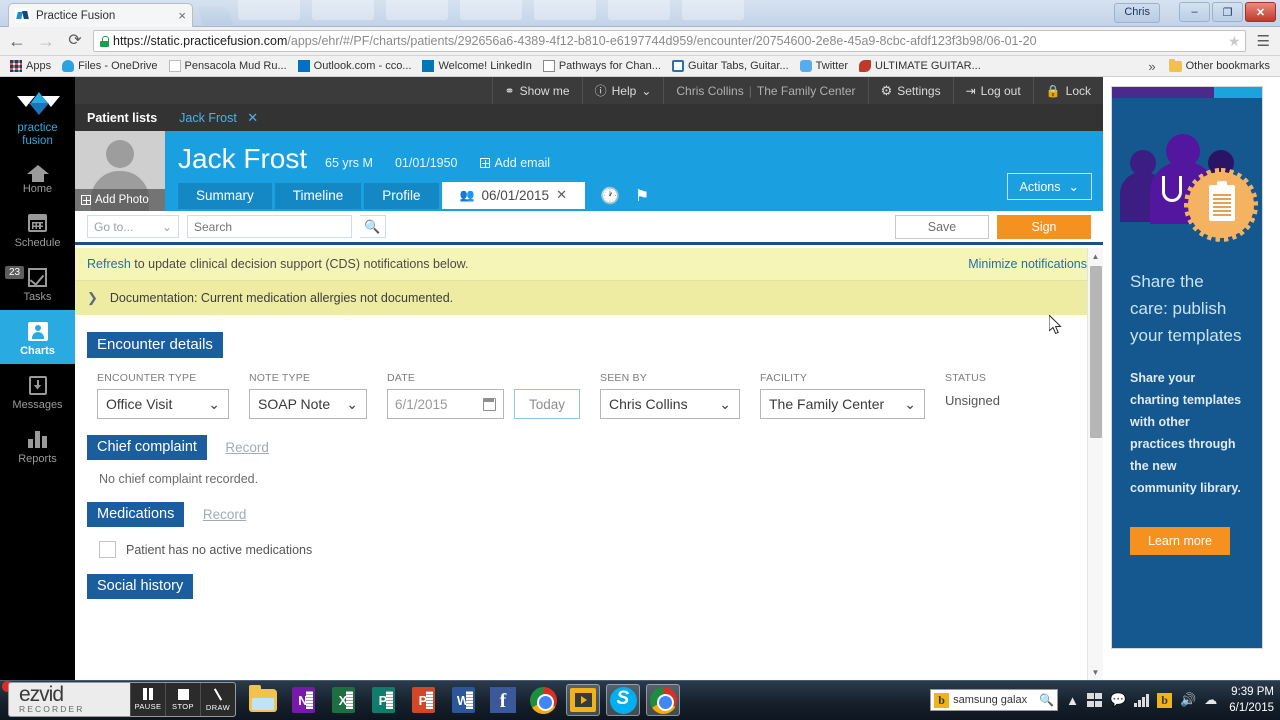  What do you see at coordinates (109, 264) in the screenshot?
I see `refresh-link: Refresh` at bounding box center [109, 264].